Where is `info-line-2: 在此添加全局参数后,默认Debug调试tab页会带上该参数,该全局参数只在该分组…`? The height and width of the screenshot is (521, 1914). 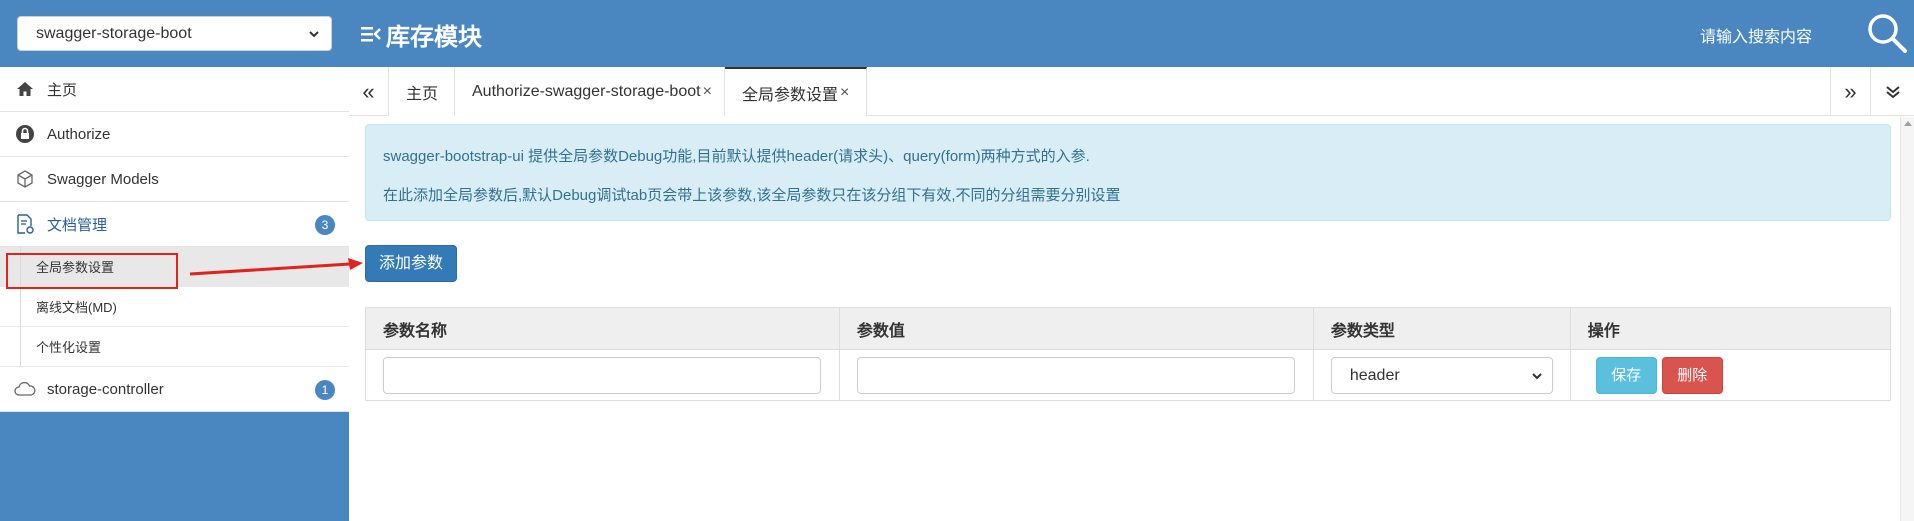
info-line-2: 在此添加全局参数后,默认Debug调试tab页会带上该参数,该全局参数只在该分组… is located at coordinates (752, 195).